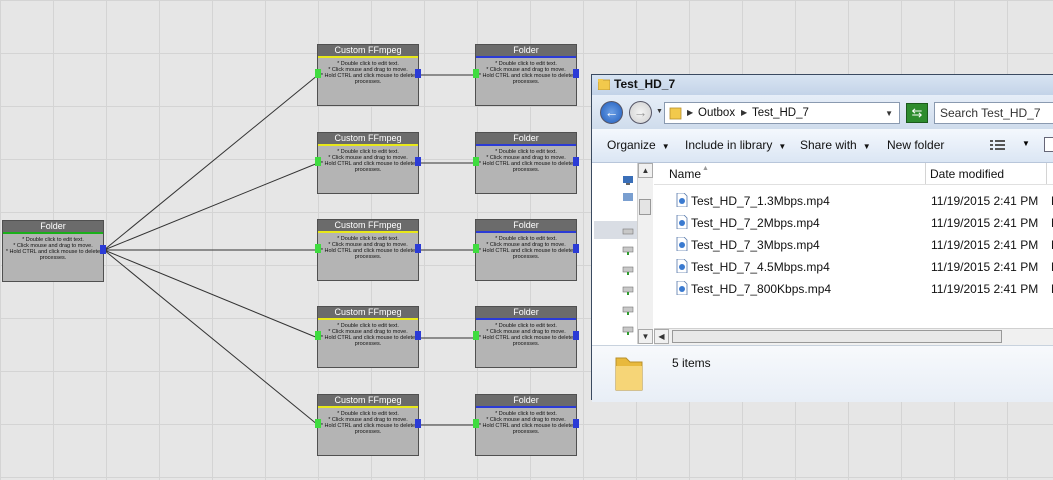 This screenshot has width=1053, height=480. Describe the element at coordinates (659, 111) in the screenshot. I see `recent-pages-chevron-icon: ▼` at that location.